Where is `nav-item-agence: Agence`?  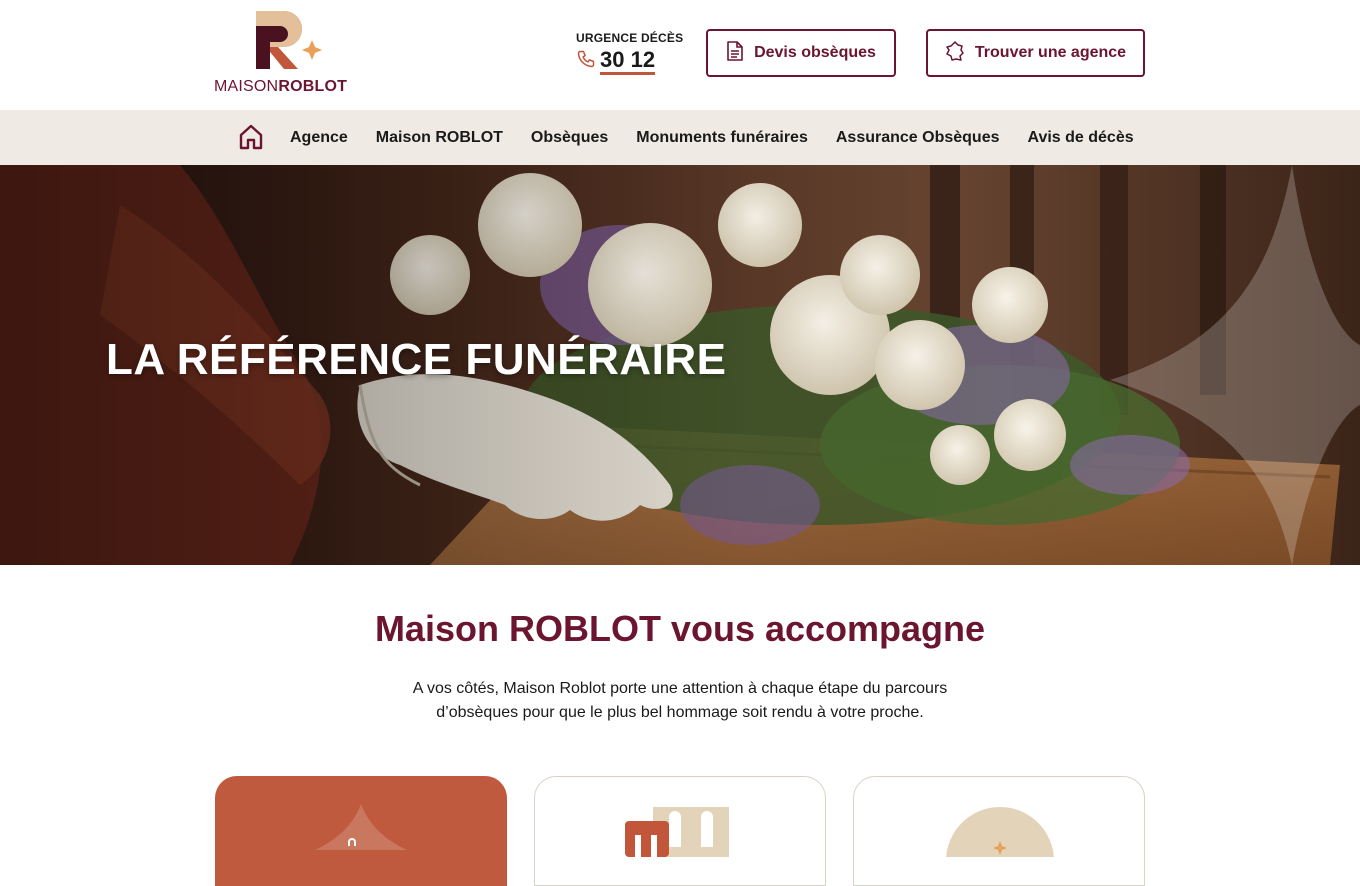
nav-item-agence: Agence is located at coordinates (319, 138).